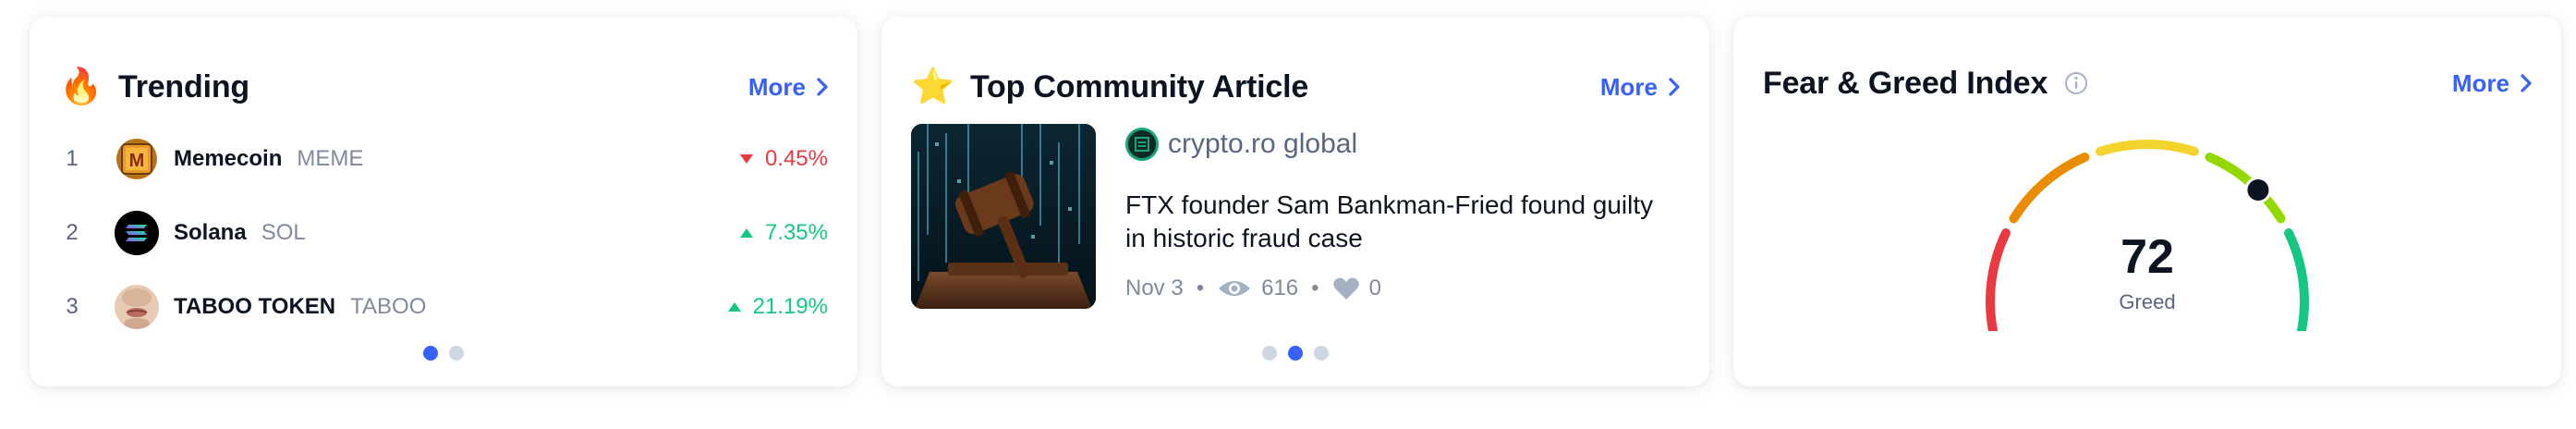 The width and height of the screenshot is (2576, 429). I want to click on article-date: Nov 3, so click(1154, 288).